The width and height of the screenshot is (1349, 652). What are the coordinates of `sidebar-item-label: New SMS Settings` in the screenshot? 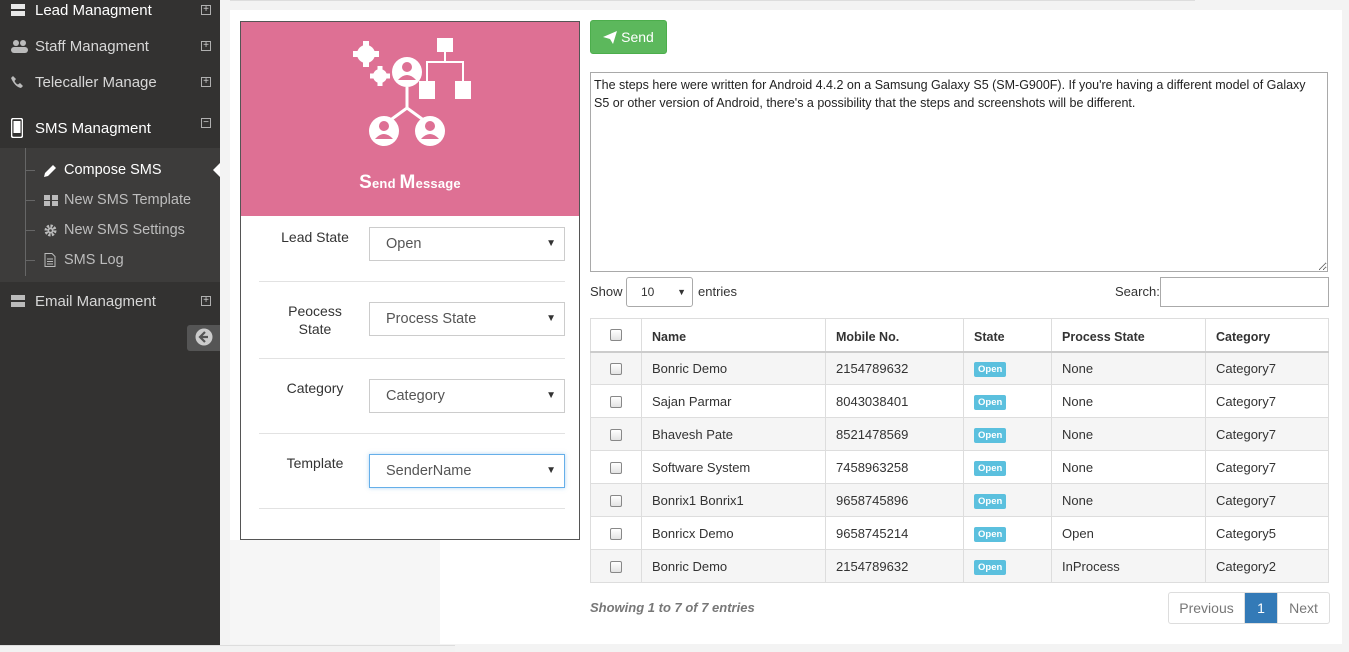 It's located at (124, 230).